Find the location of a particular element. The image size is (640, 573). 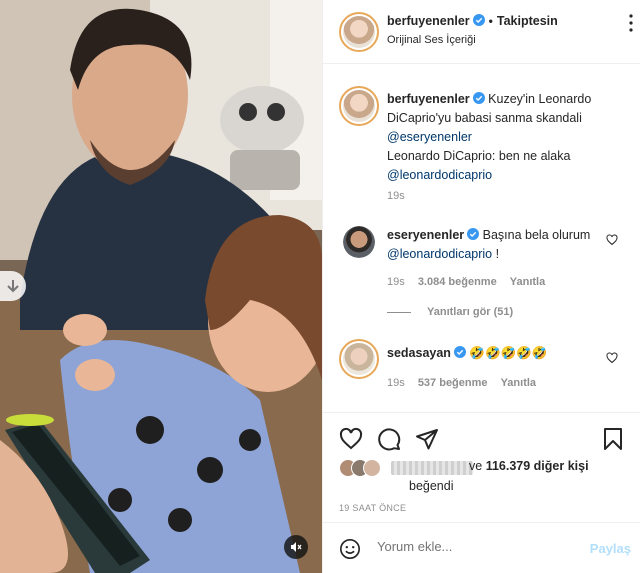

liker-name-blurred is located at coordinates (432, 468).